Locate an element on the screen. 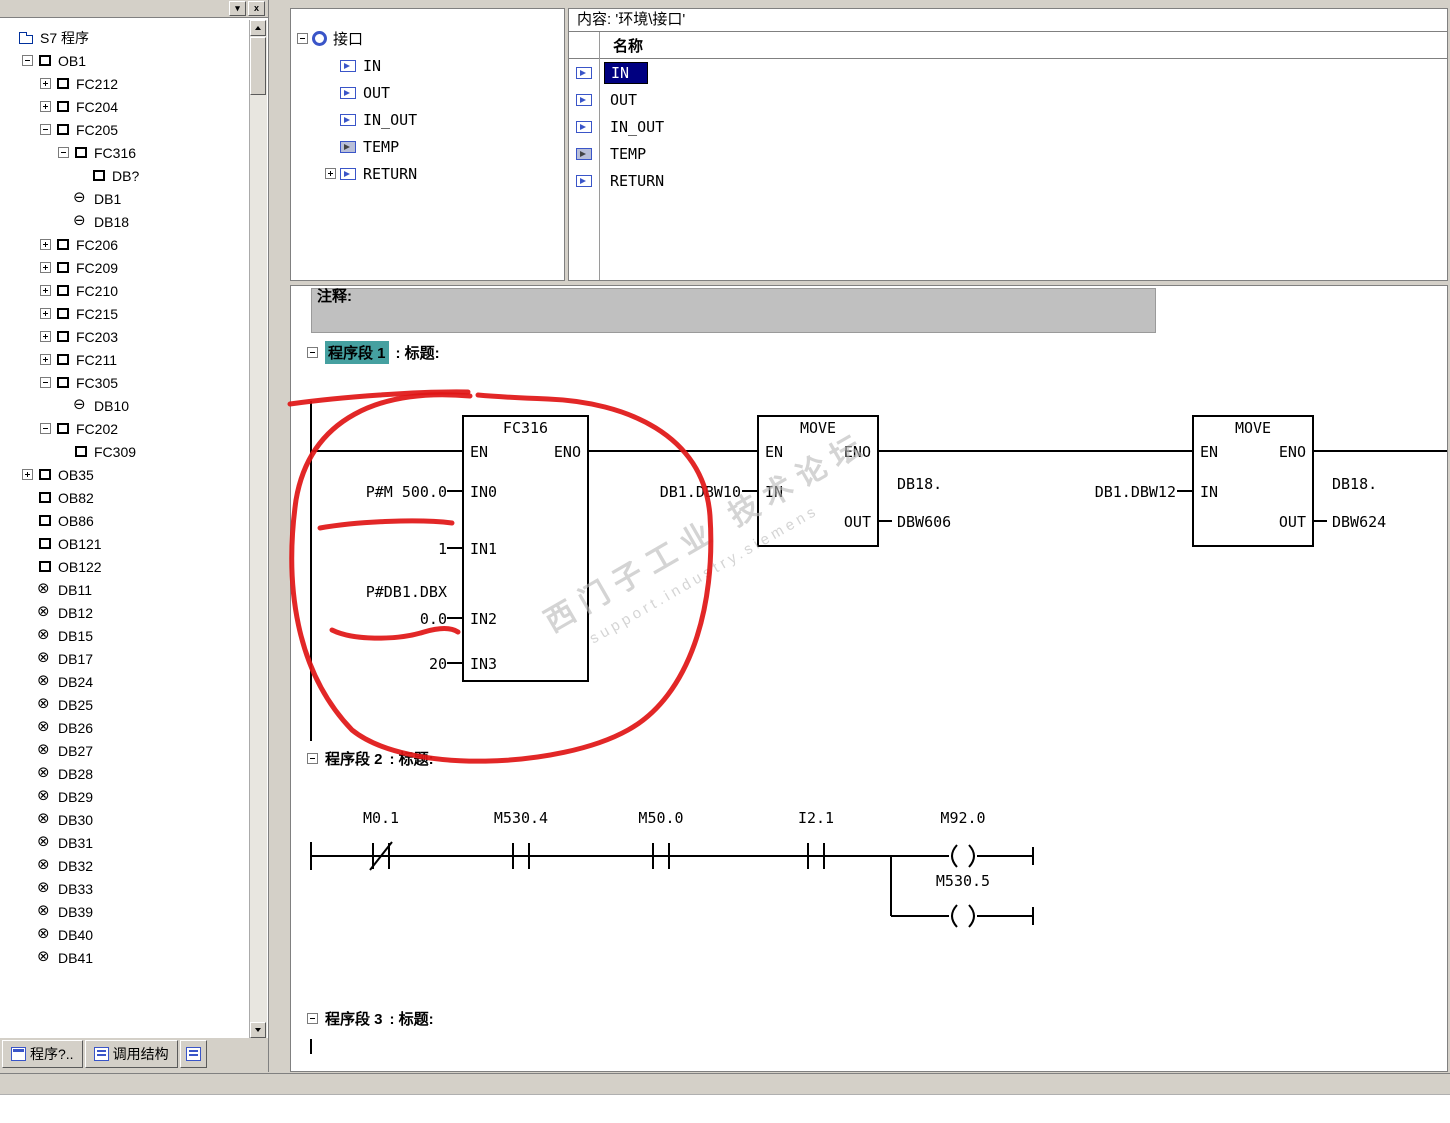 Image resolution: width=1450 pixels, height=1123 pixels. declaration-name-cell: TEMP is located at coordinates (628, 154).